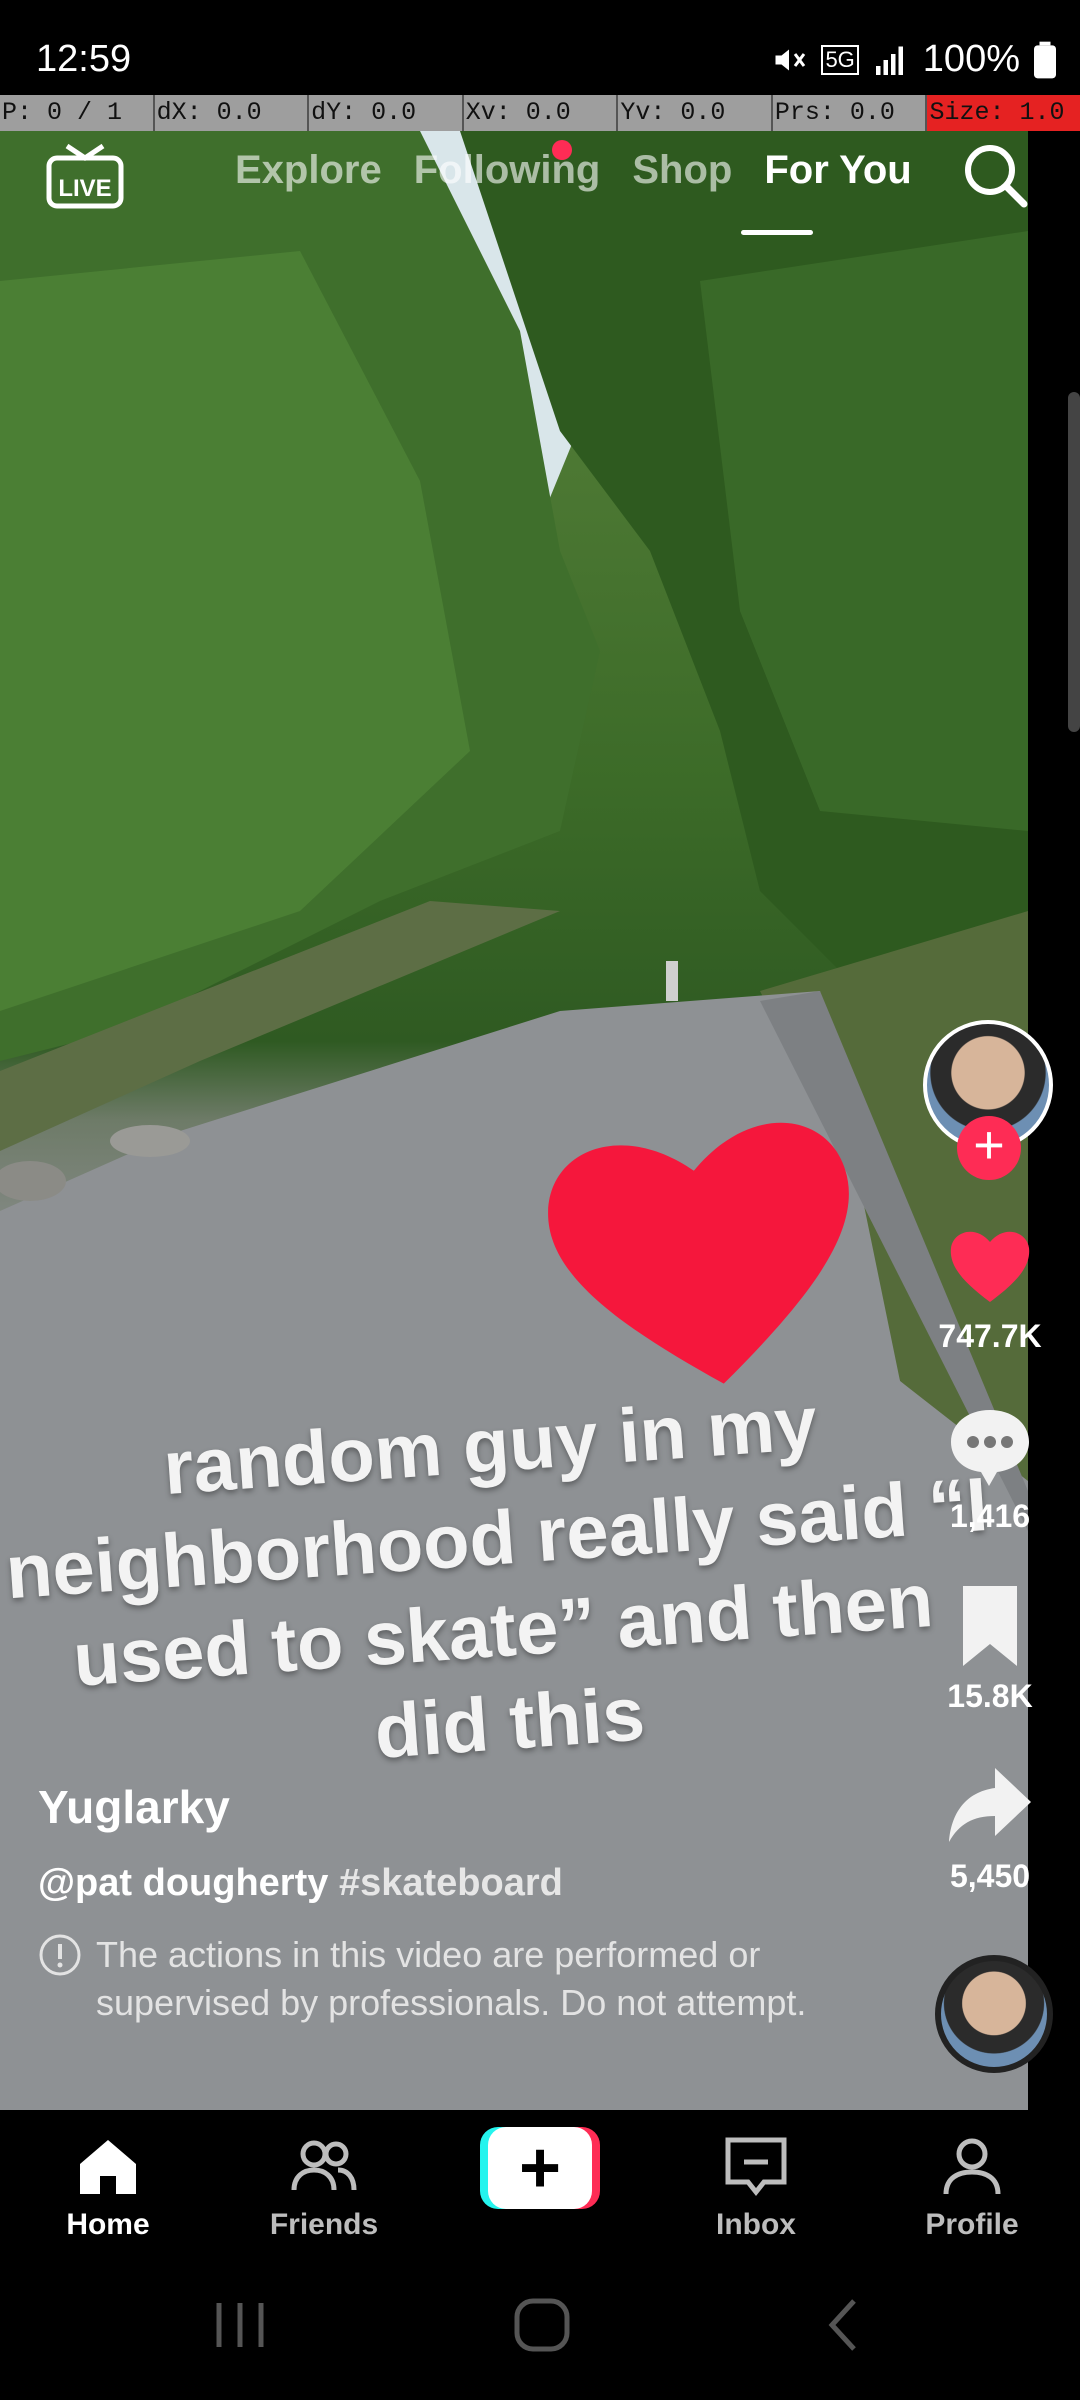 Image resolution: width=1080 pixels, height=2400 pixels. I want to click on debug-yv: Yv: 0.0, so click(695, 113).